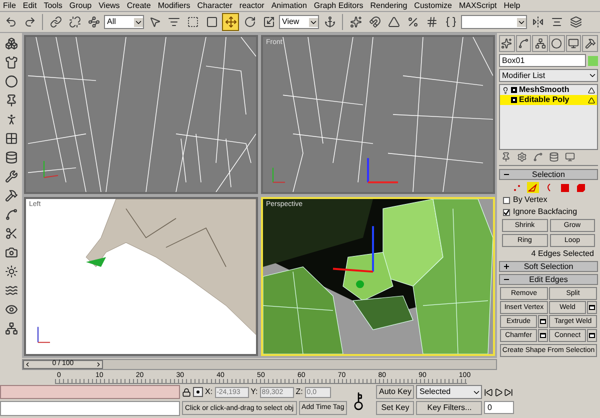 The height and width of the screenshot is (418, 600). I want to click on scale-icon, so click(268, 22).